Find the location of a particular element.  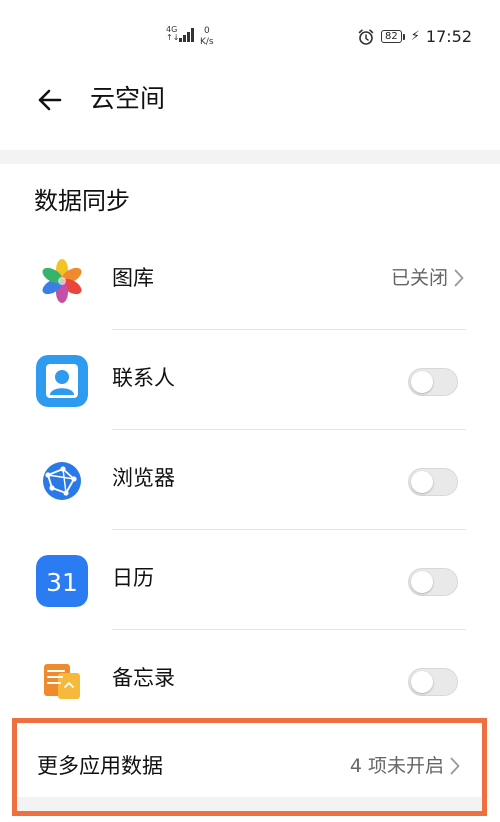

sync-item-label: 联系人 is located at coordinates (143, 378).